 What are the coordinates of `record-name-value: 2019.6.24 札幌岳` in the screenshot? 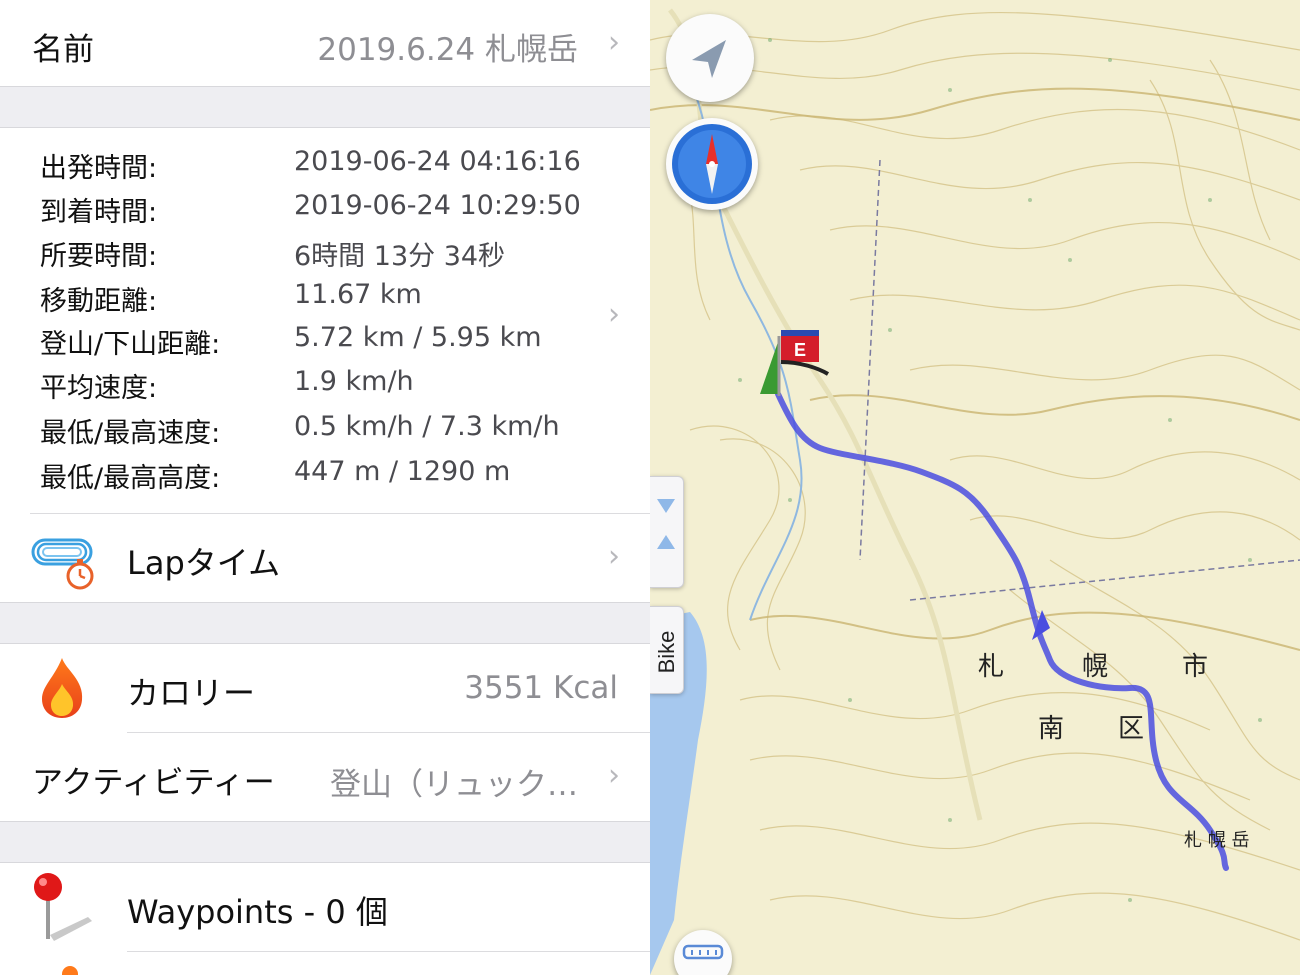 It's located at (447, 50).